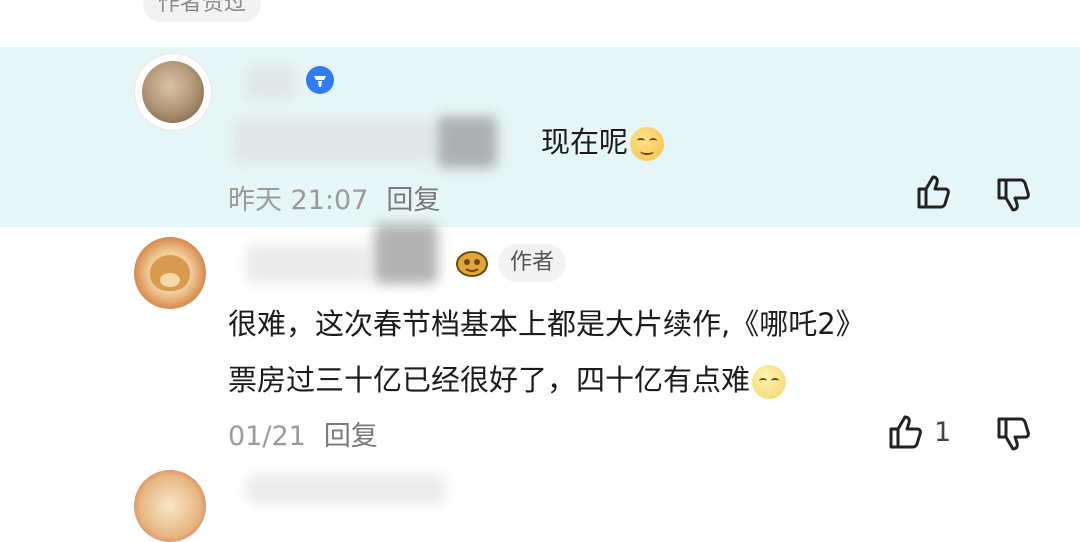  What do you see at coordinates (603, 142) in the screenshot?
I see `reply-text: 现在呢` at bounding box center [603, 142].